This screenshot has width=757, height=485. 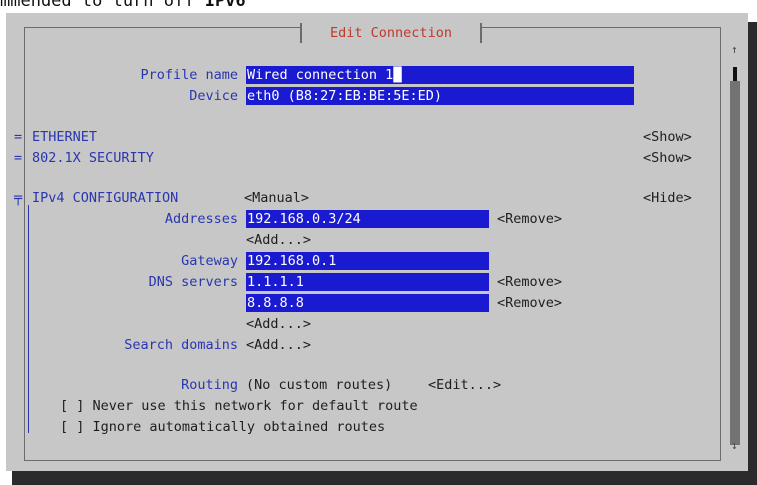 What do you see at coordinates (304, 219) in the screenshot?
I see `address-value: 192.168.0.3/24` at bounding box center [304, 219].